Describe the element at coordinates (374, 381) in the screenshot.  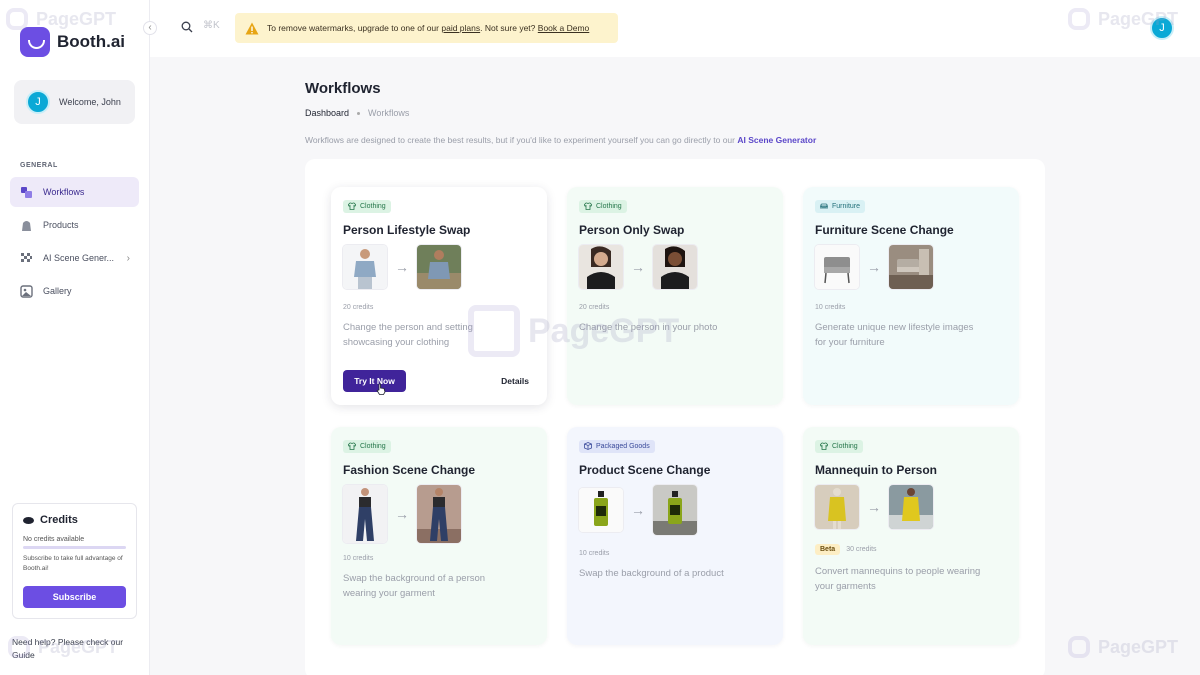
I see `try-it-now-button: Try It Now` at that location.